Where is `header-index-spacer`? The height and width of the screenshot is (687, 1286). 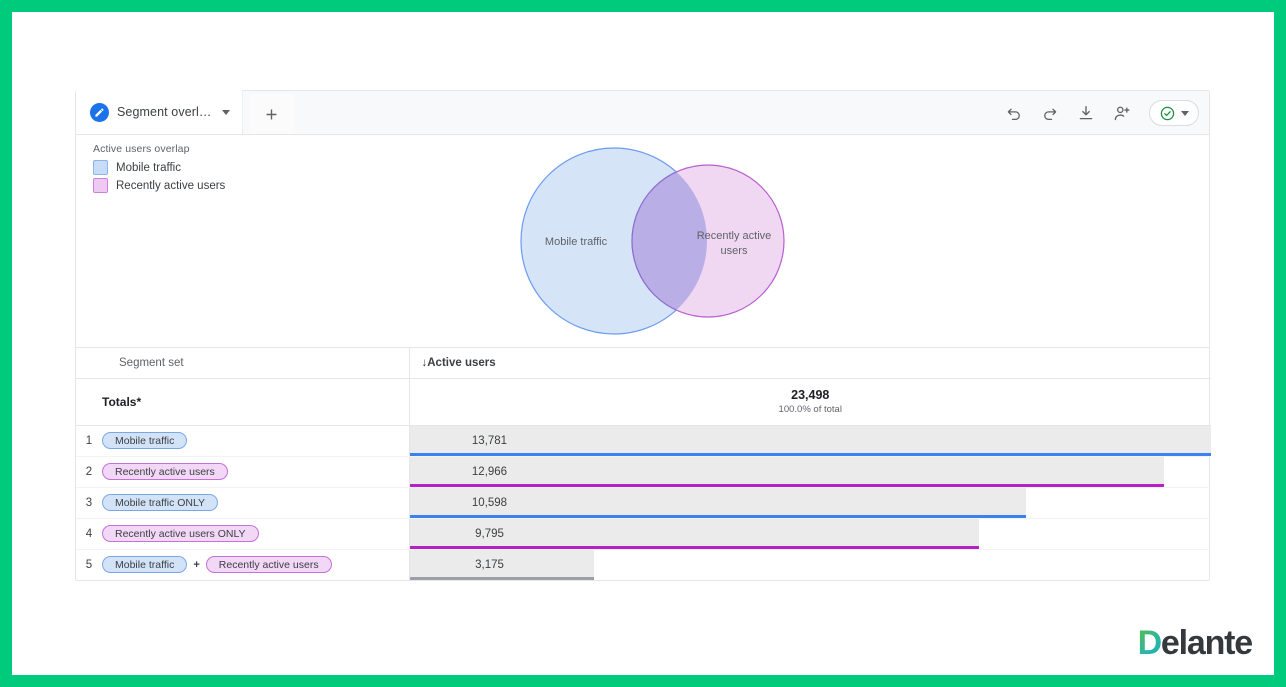
header-index-spacer is located at coordinates (89, 363).